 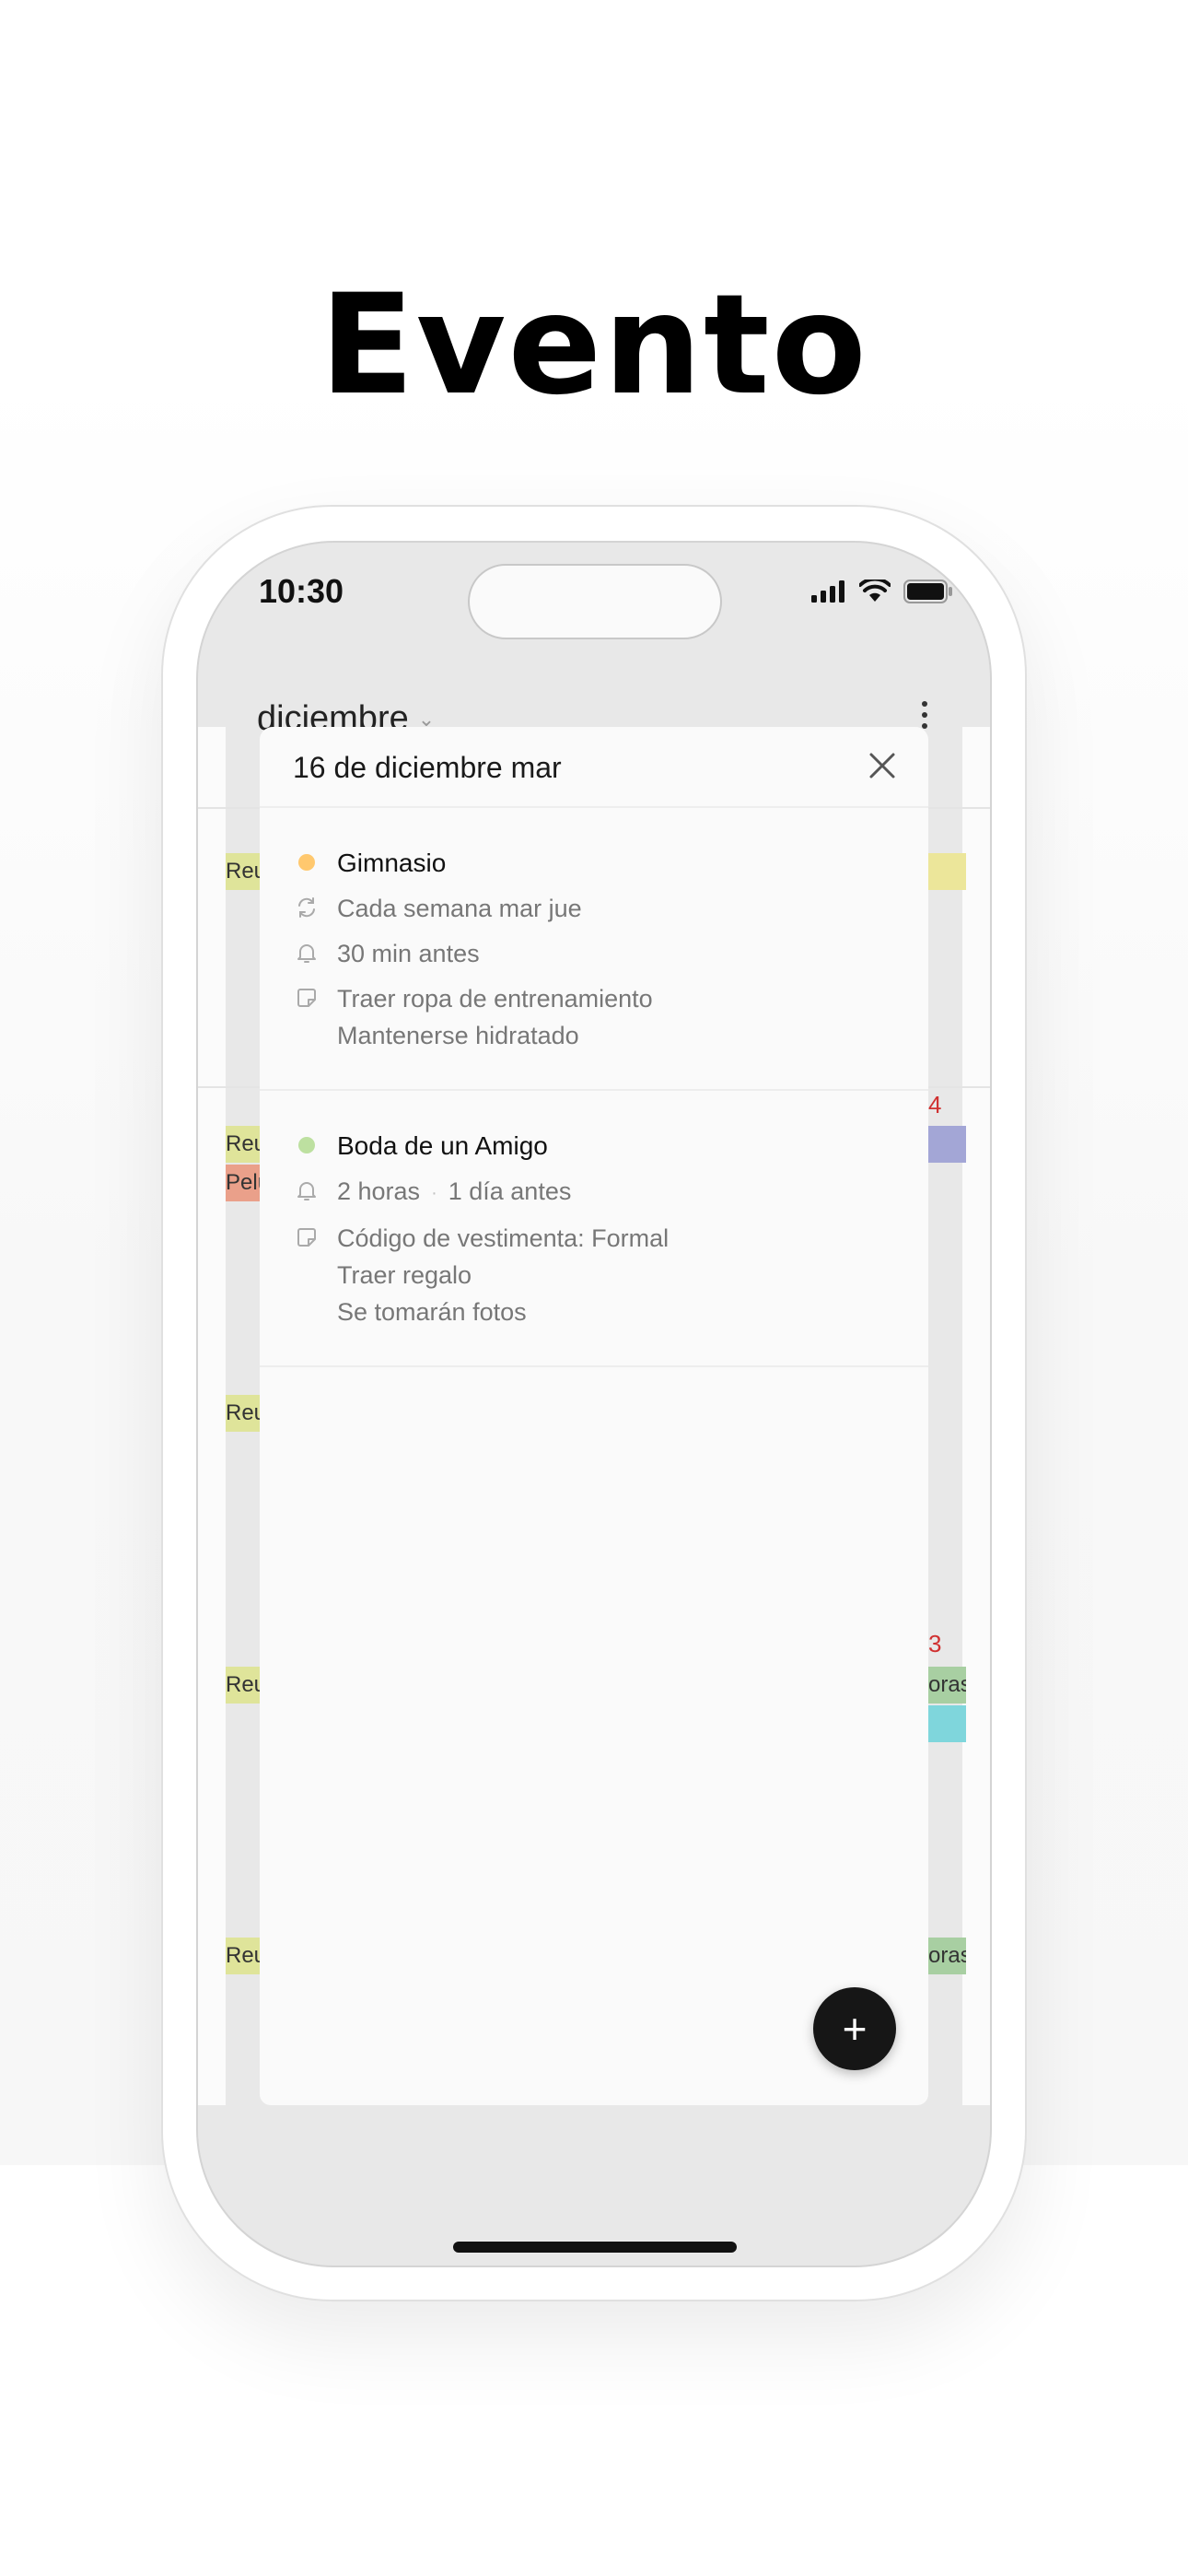 I want to click on wifi-icon, so click(x=875, y=591).